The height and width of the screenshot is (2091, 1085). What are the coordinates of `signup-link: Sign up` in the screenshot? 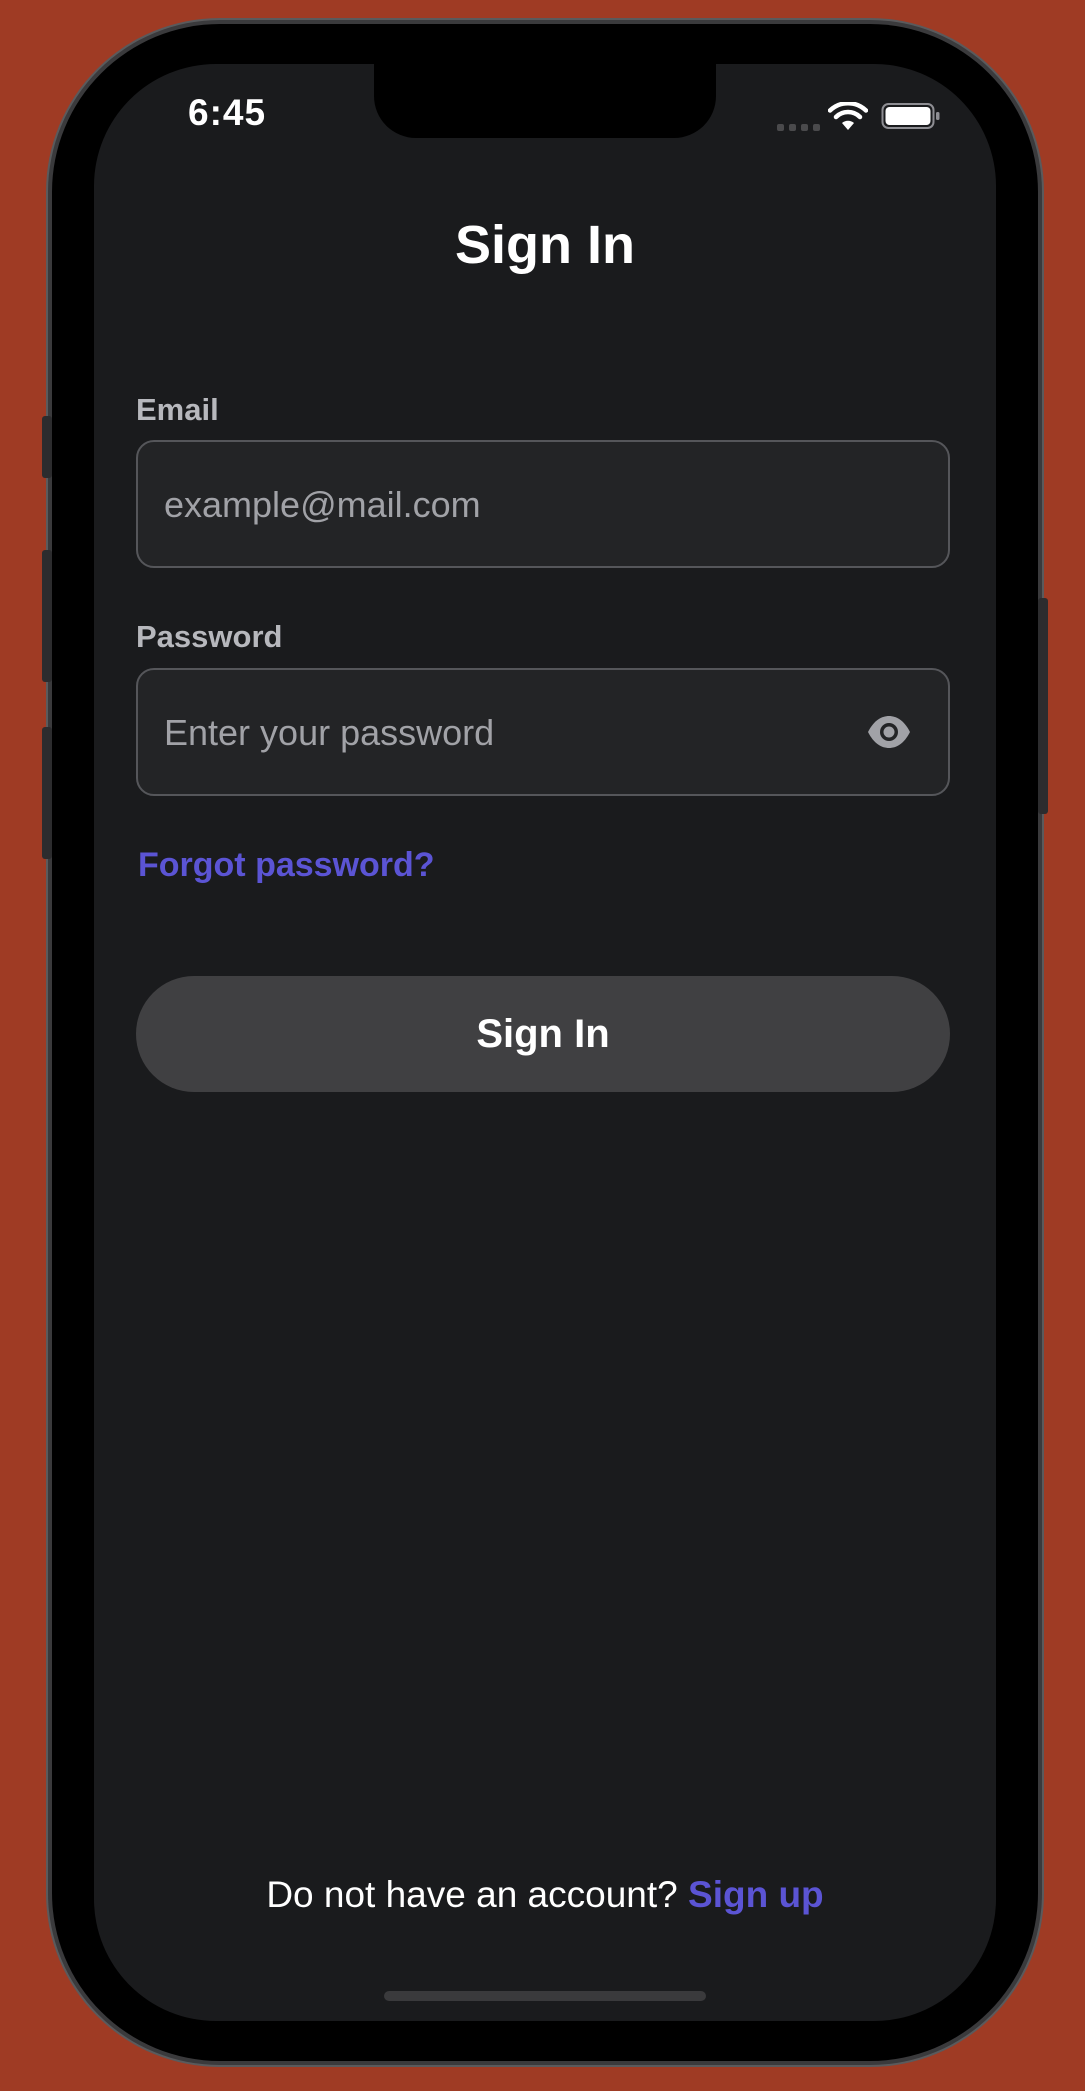 It's located at (756, 1894).